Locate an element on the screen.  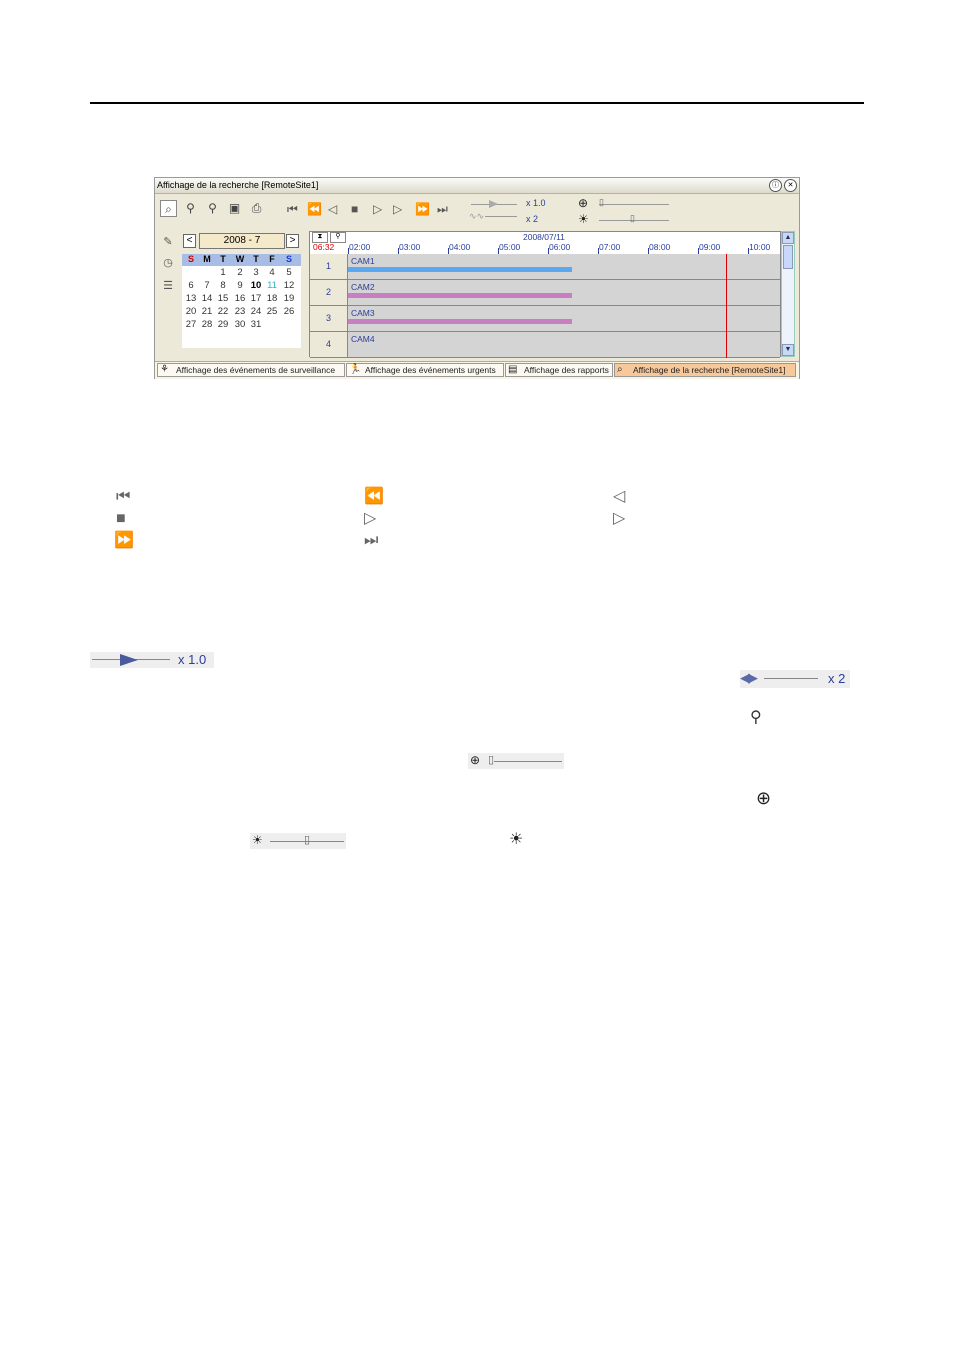
calendar-day: 1 is located at coordinates (223, 272).